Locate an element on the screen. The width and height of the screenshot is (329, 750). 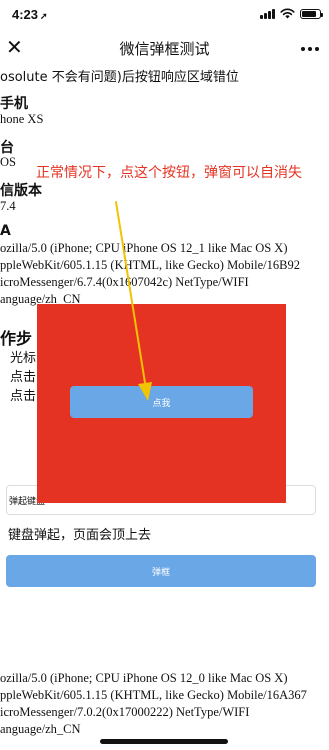
battery-level is located at coordinates (309, 13).